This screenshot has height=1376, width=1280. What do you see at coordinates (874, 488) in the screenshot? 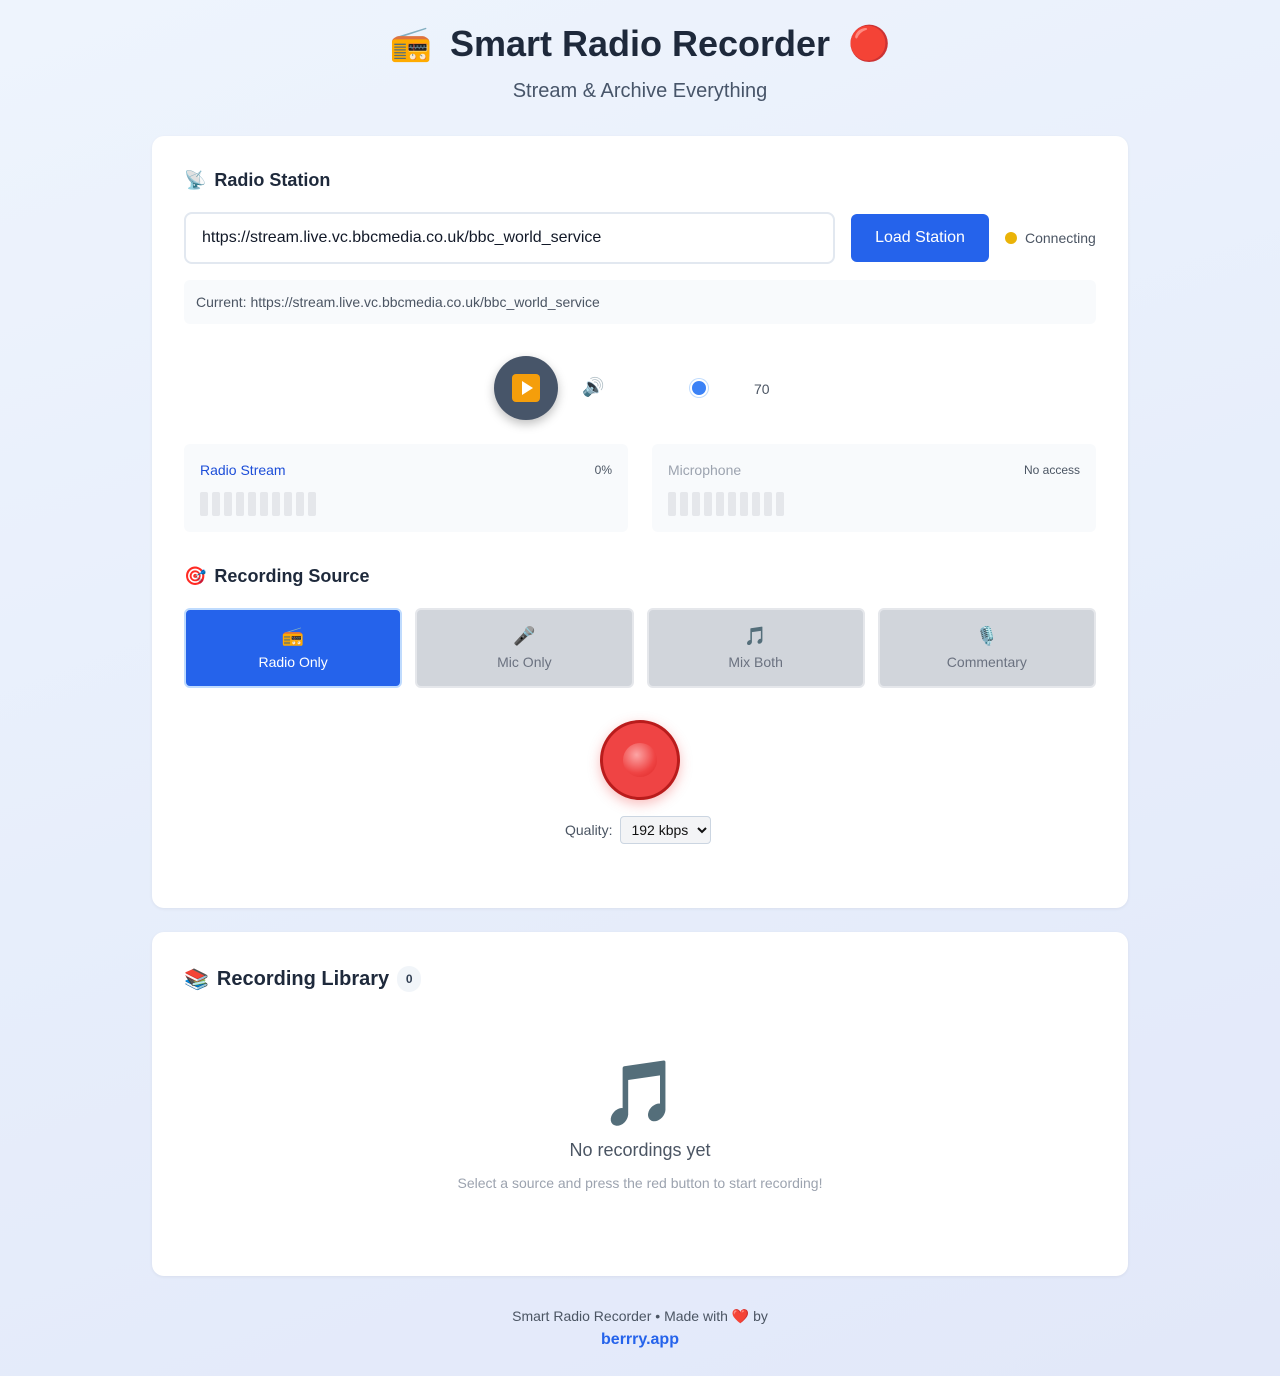
I see `microphone-meter: Microphone No access` at bounding box center [874, 488].